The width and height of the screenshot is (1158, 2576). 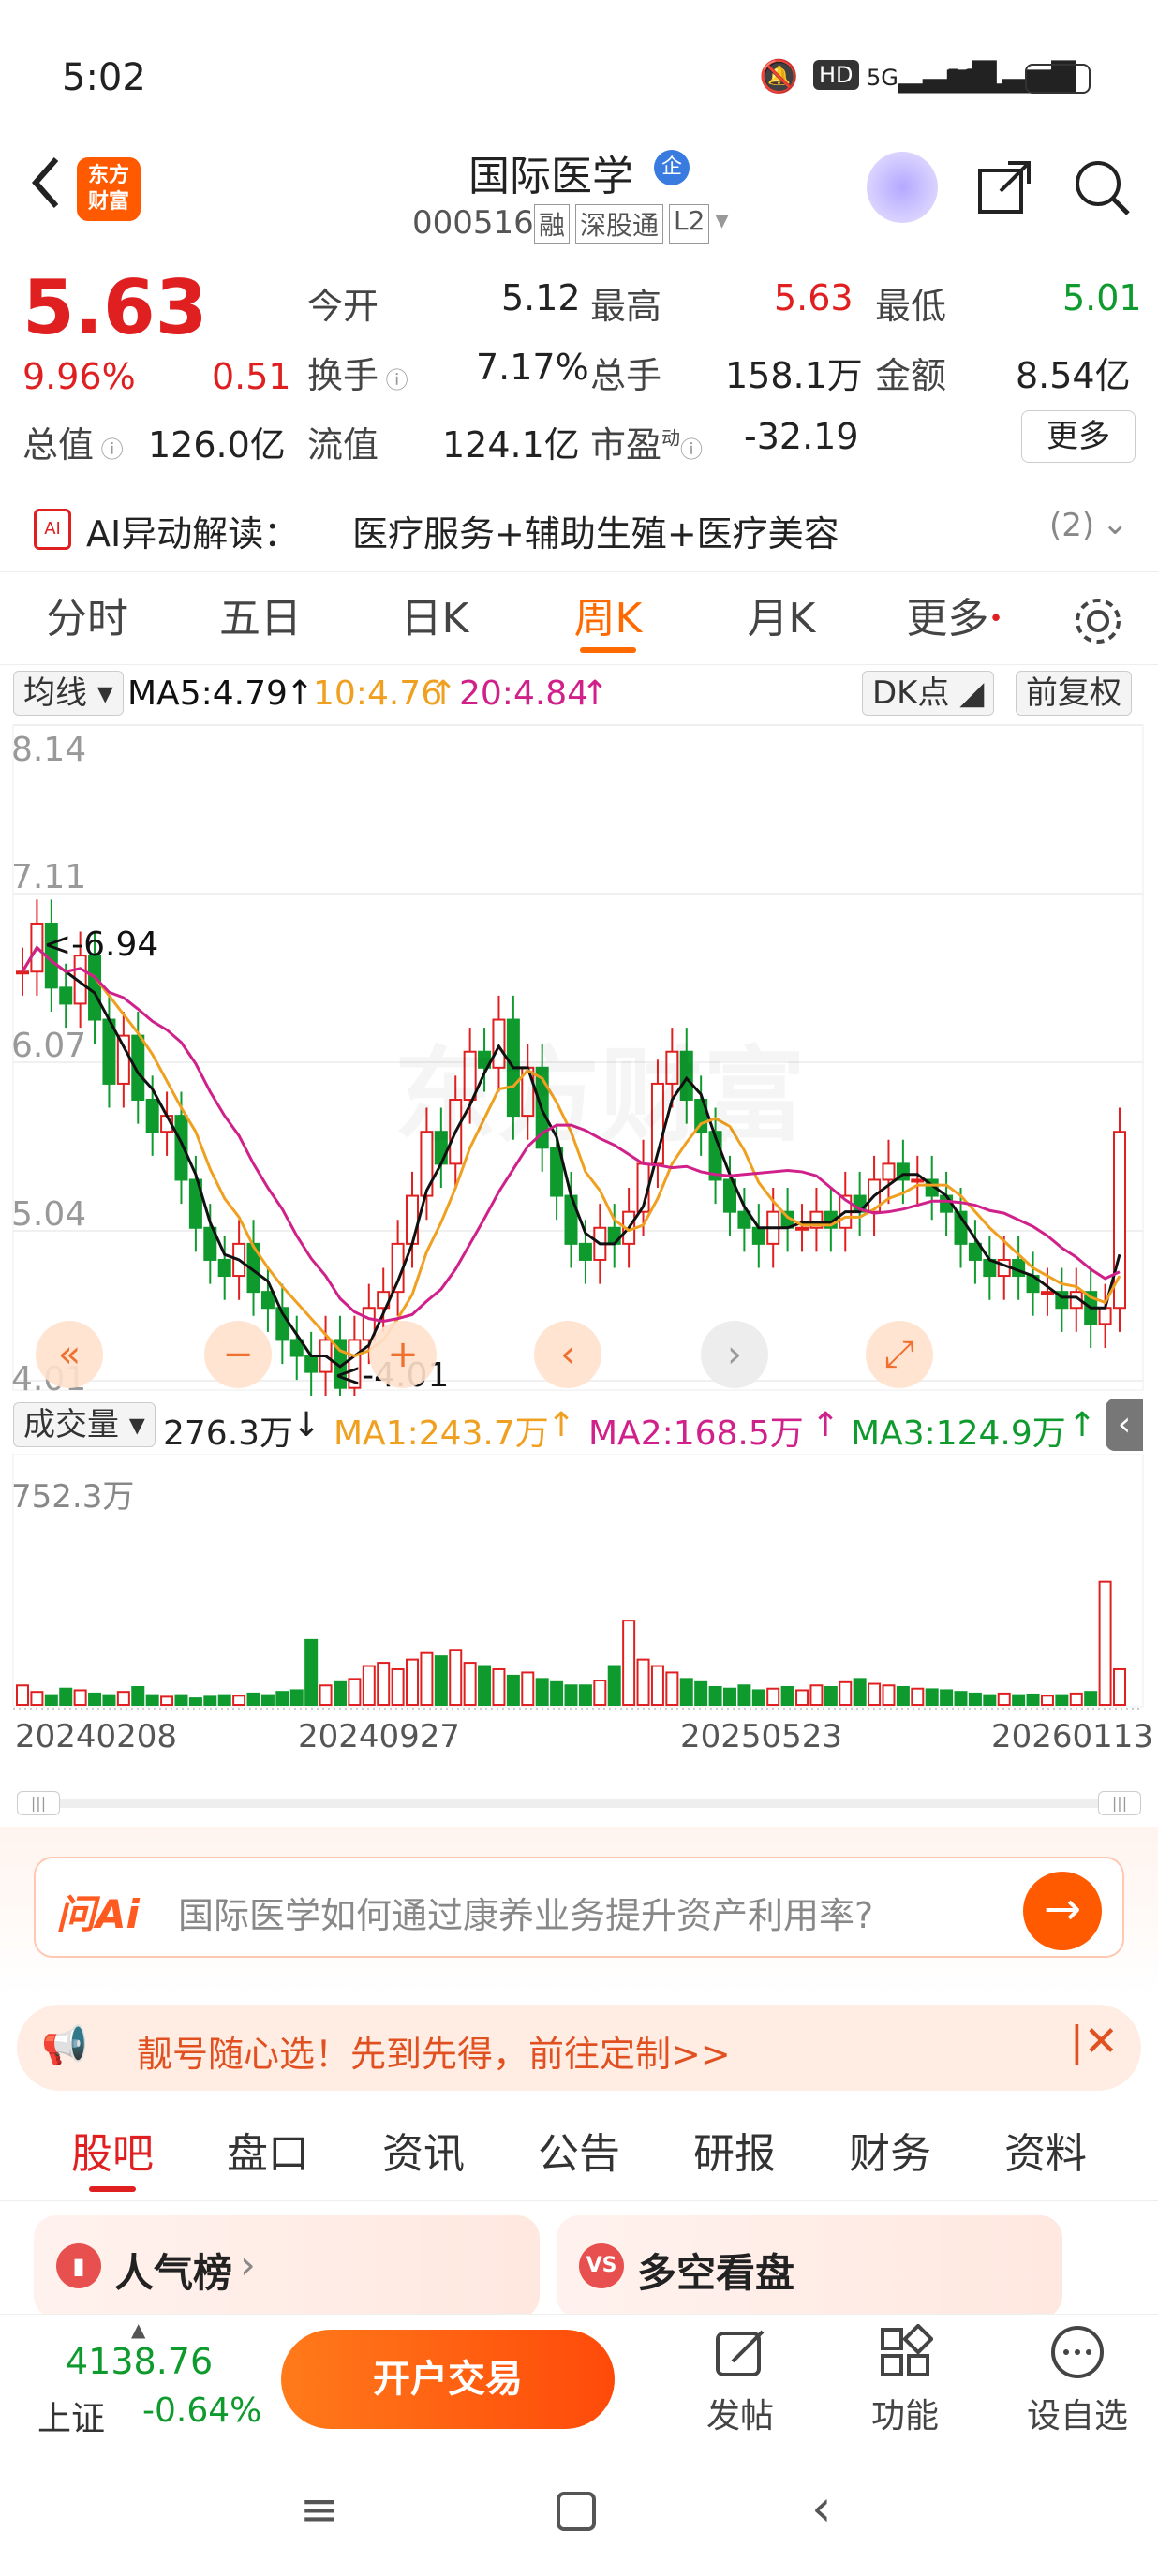 I want to click on zoom-out-button: −, so click(x=238, y=1354).